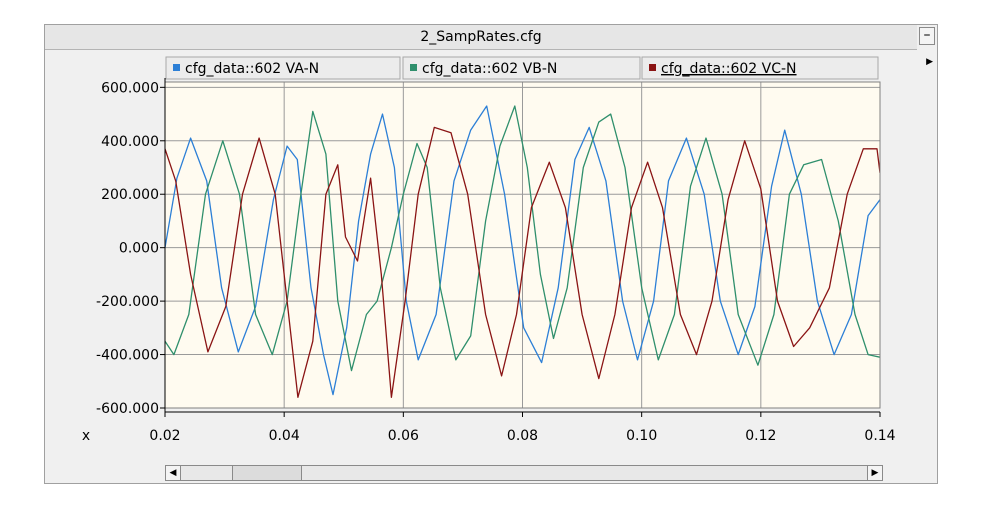 This screenshot has width=982, height=520. Describe the element at coordinates (284, 436) in the screenshot. I see `x-tick-label: 0.04` at that location.